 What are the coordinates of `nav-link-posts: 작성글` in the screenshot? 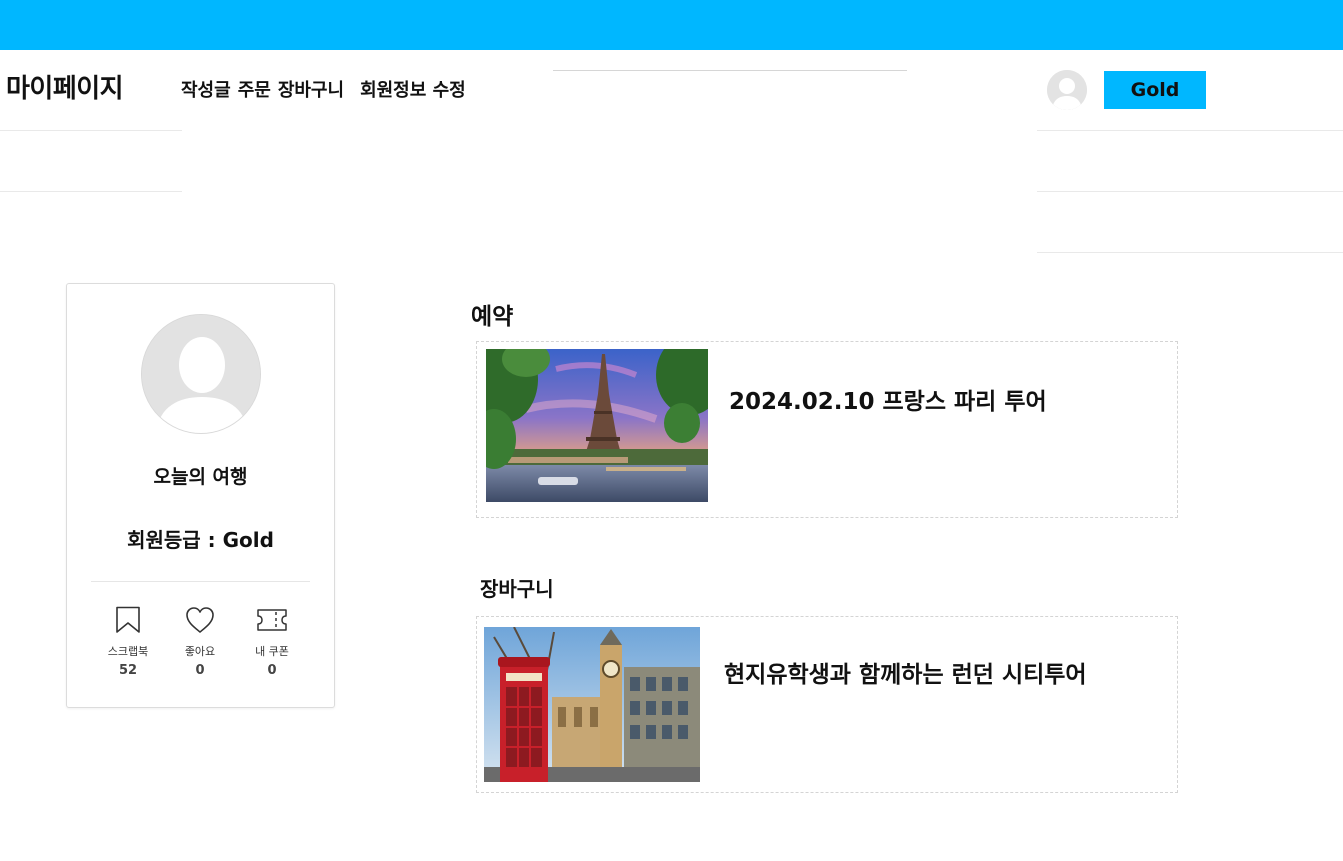 It's located at (206, 89).